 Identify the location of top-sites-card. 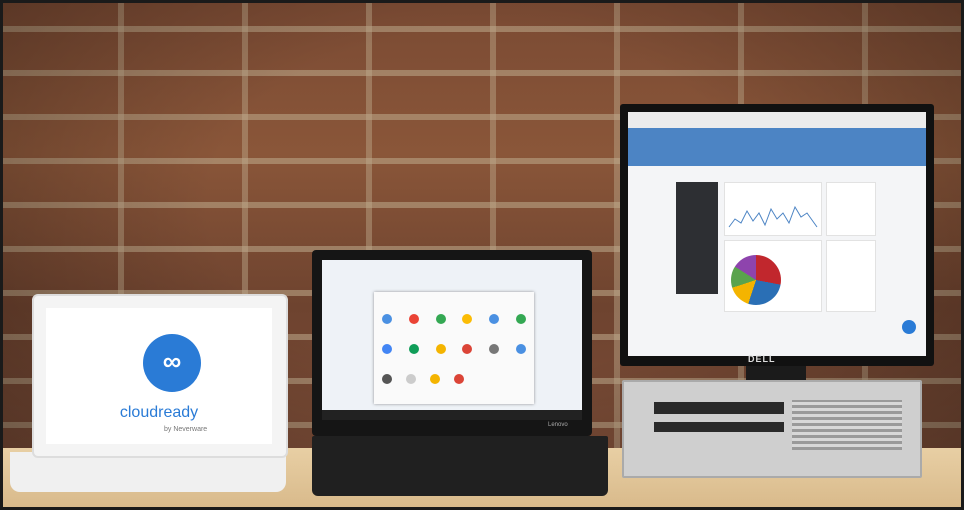
(773, 276).